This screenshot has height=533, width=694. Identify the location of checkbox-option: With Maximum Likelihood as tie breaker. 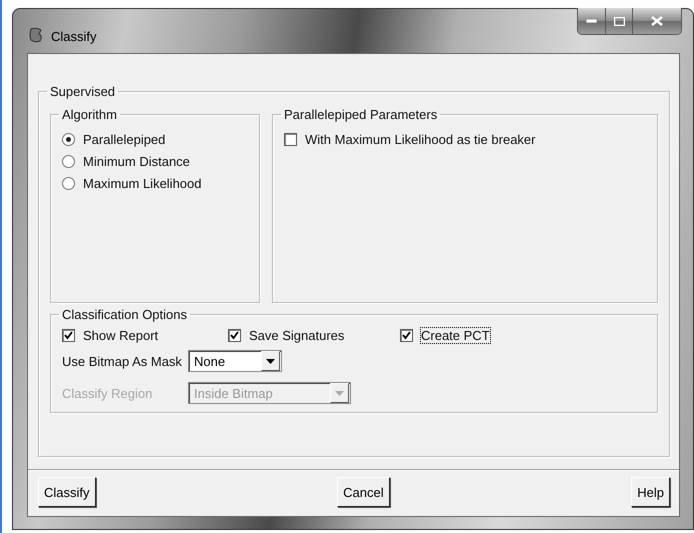
(465, 139).